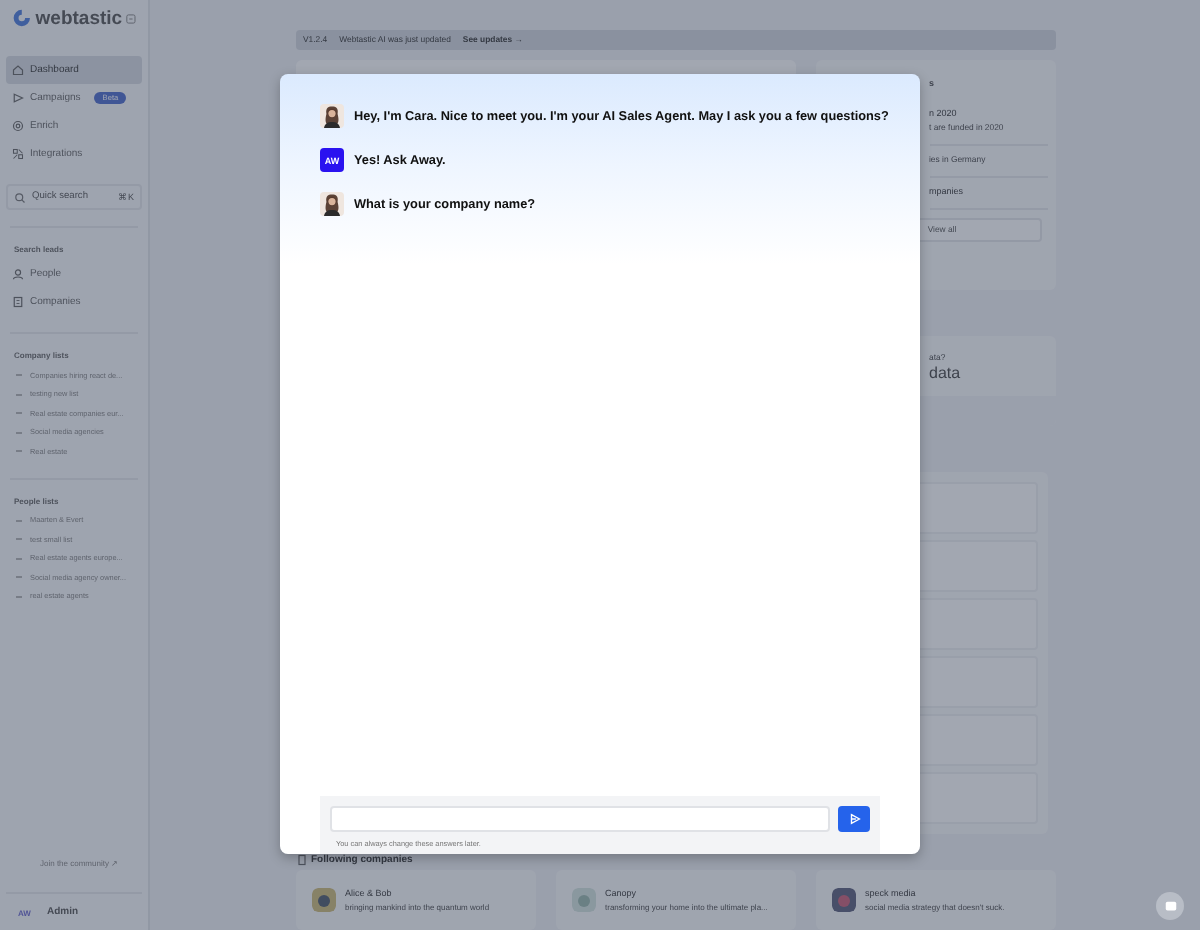  I want to click on send-button, so click(854, 819).